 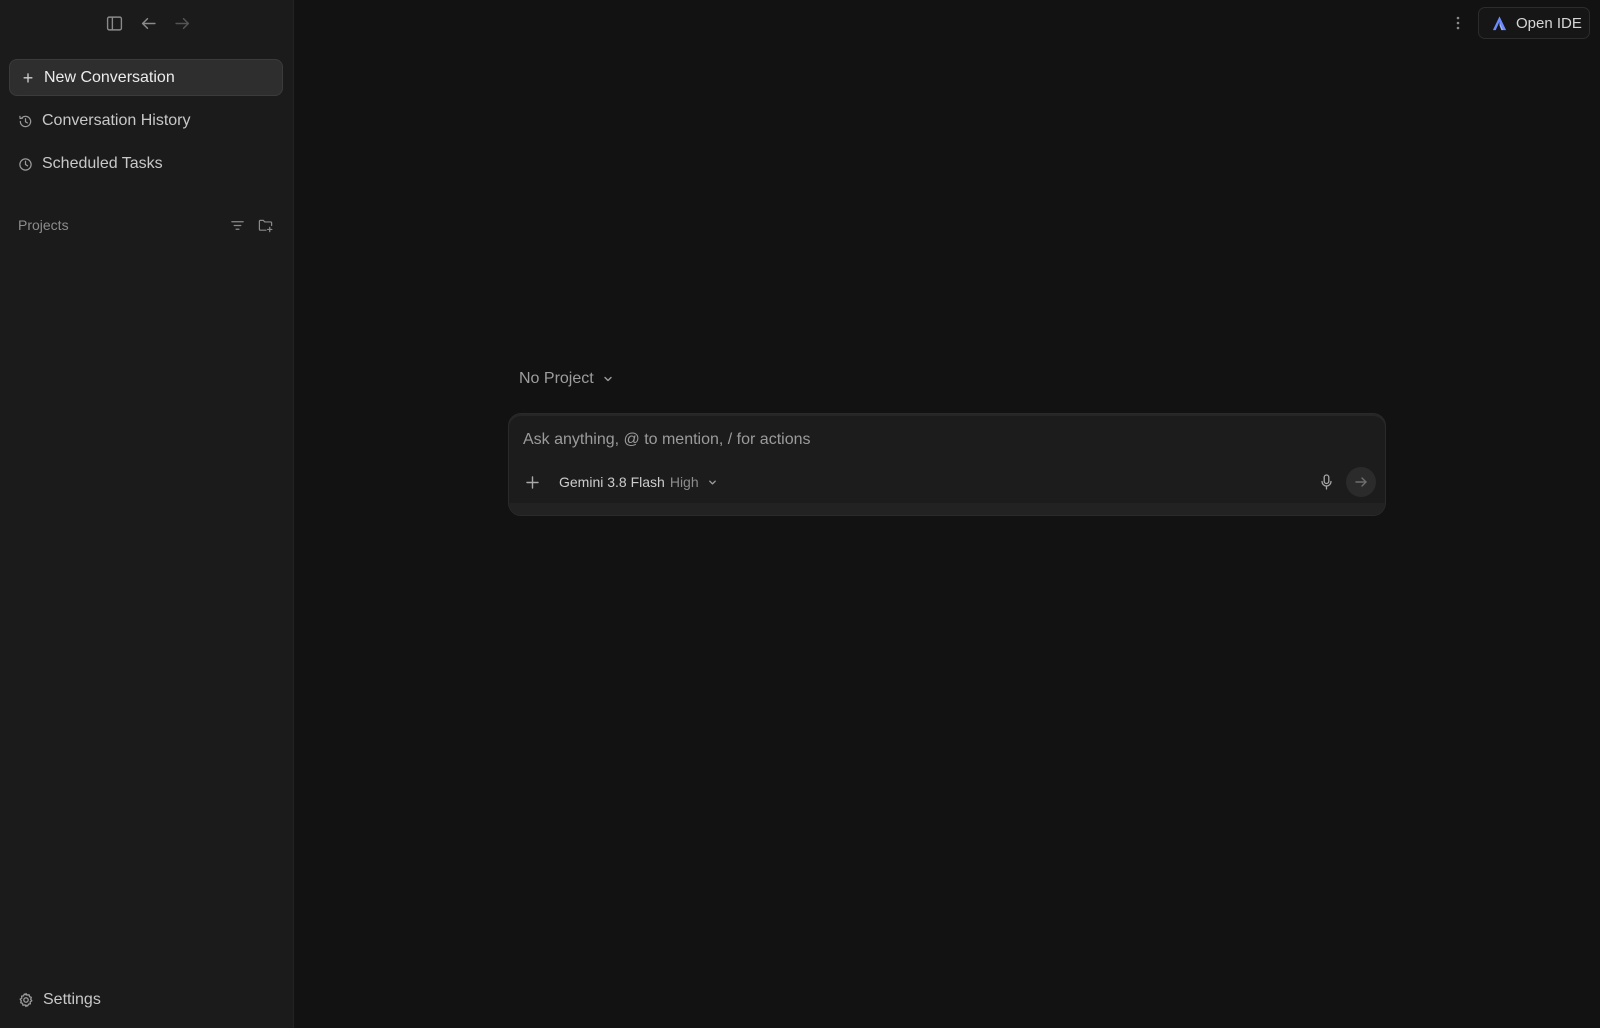 I want to click on sidebar-toolbar, so click(x=148, y=23).